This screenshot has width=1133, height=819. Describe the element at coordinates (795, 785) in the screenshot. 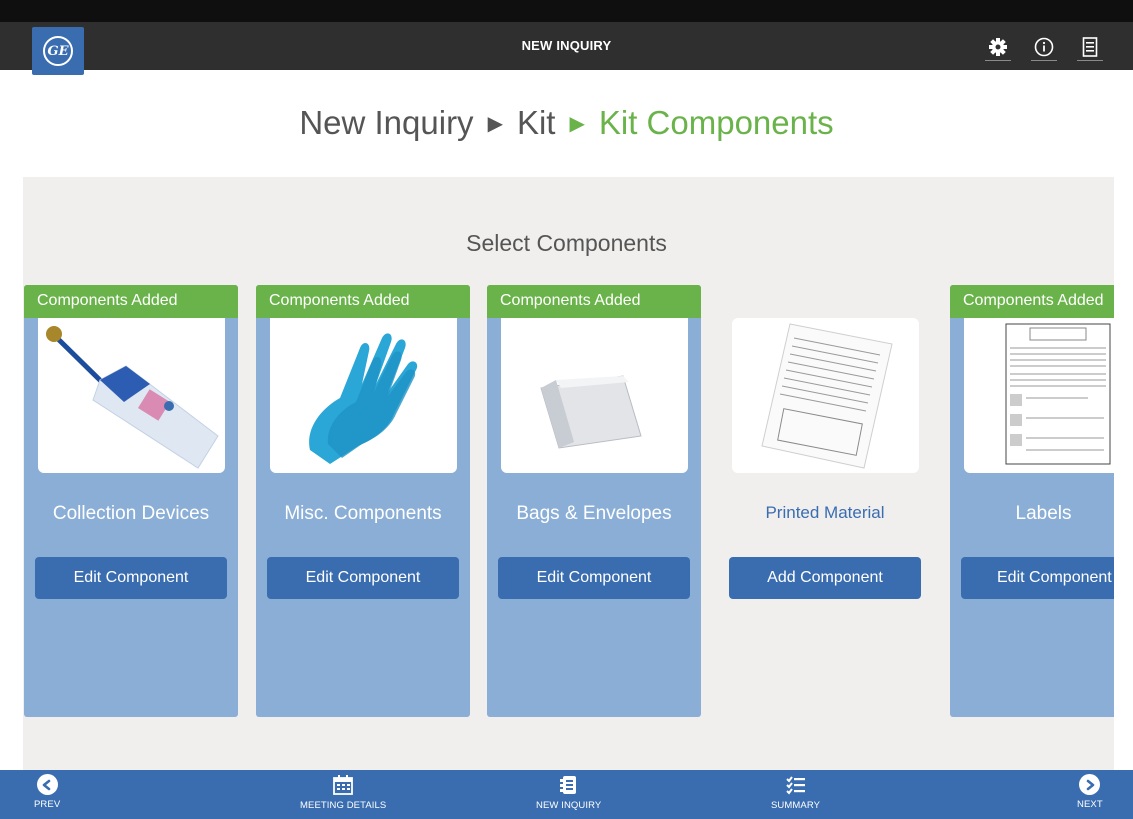

I see `checklist-icon` at that location.